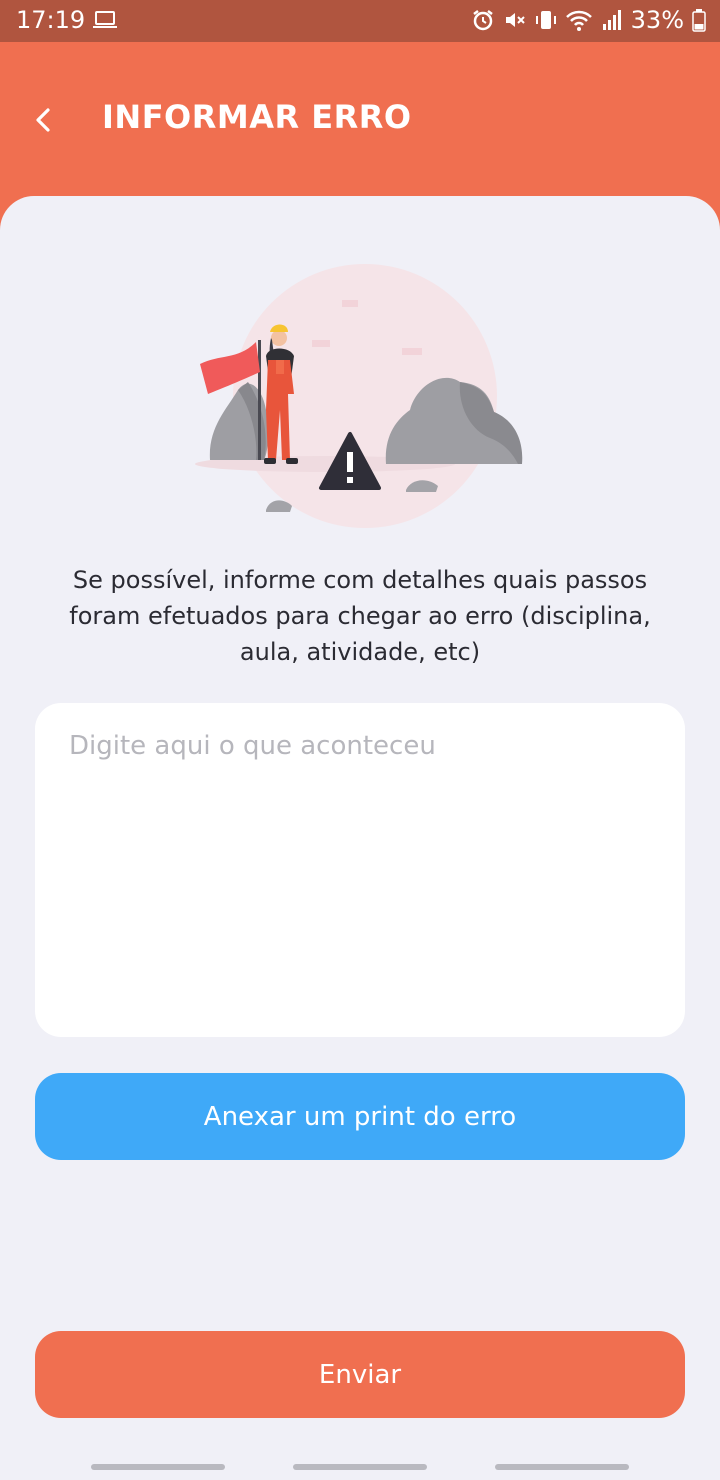 The width and height of the screenshot is (720, 1480). I want to click on chevron-left-icon, so click(43, 126).